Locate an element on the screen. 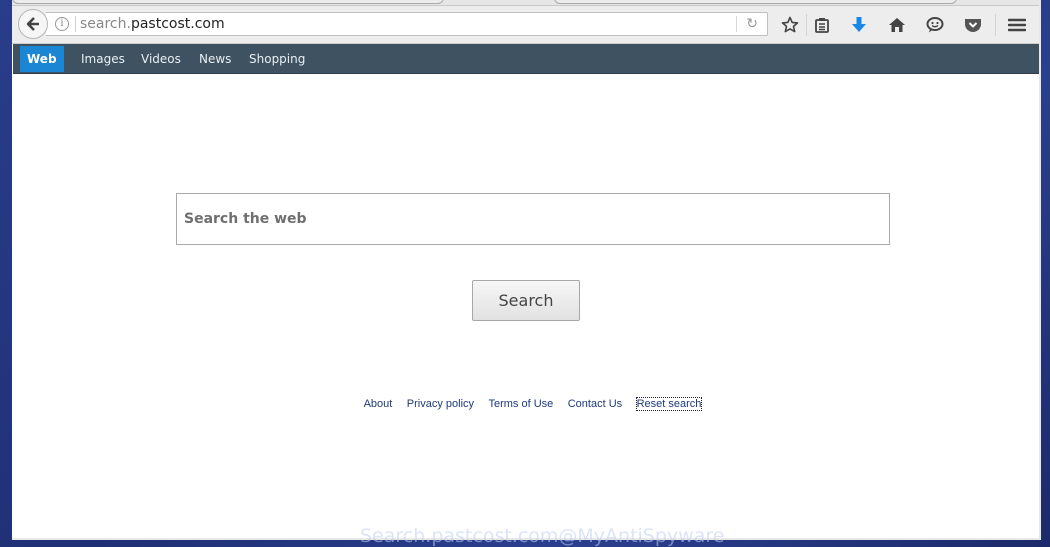  nav-item-news: News is located at coordinates (215, 59).